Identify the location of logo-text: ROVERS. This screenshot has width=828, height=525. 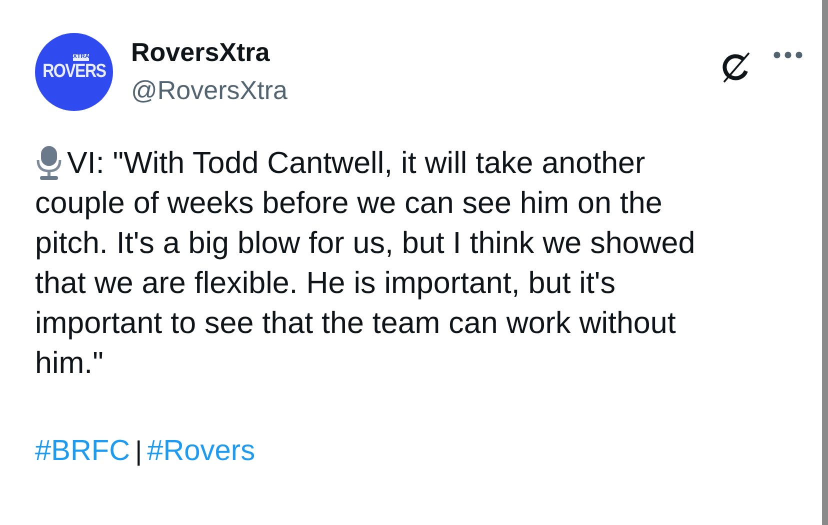
(74, 72).